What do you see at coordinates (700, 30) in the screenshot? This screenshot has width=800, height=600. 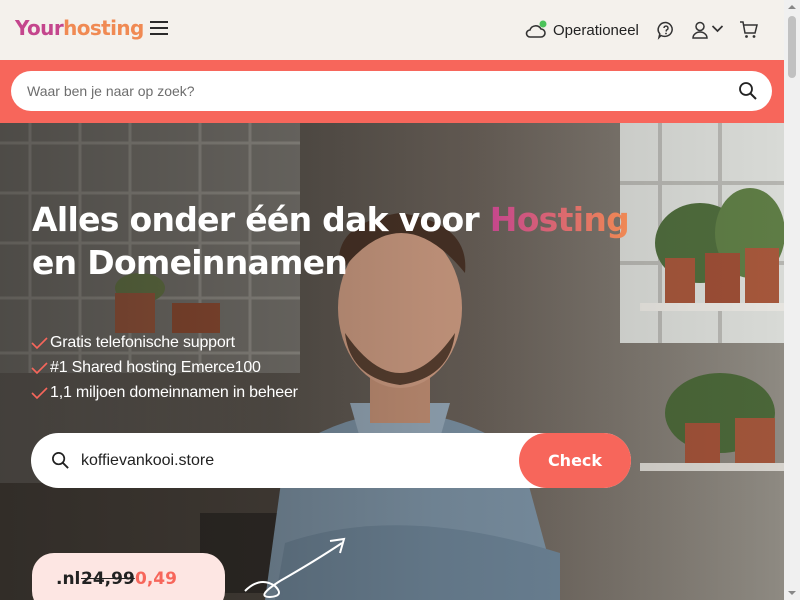 I see `user-icon` at bounding box center [700, 30].